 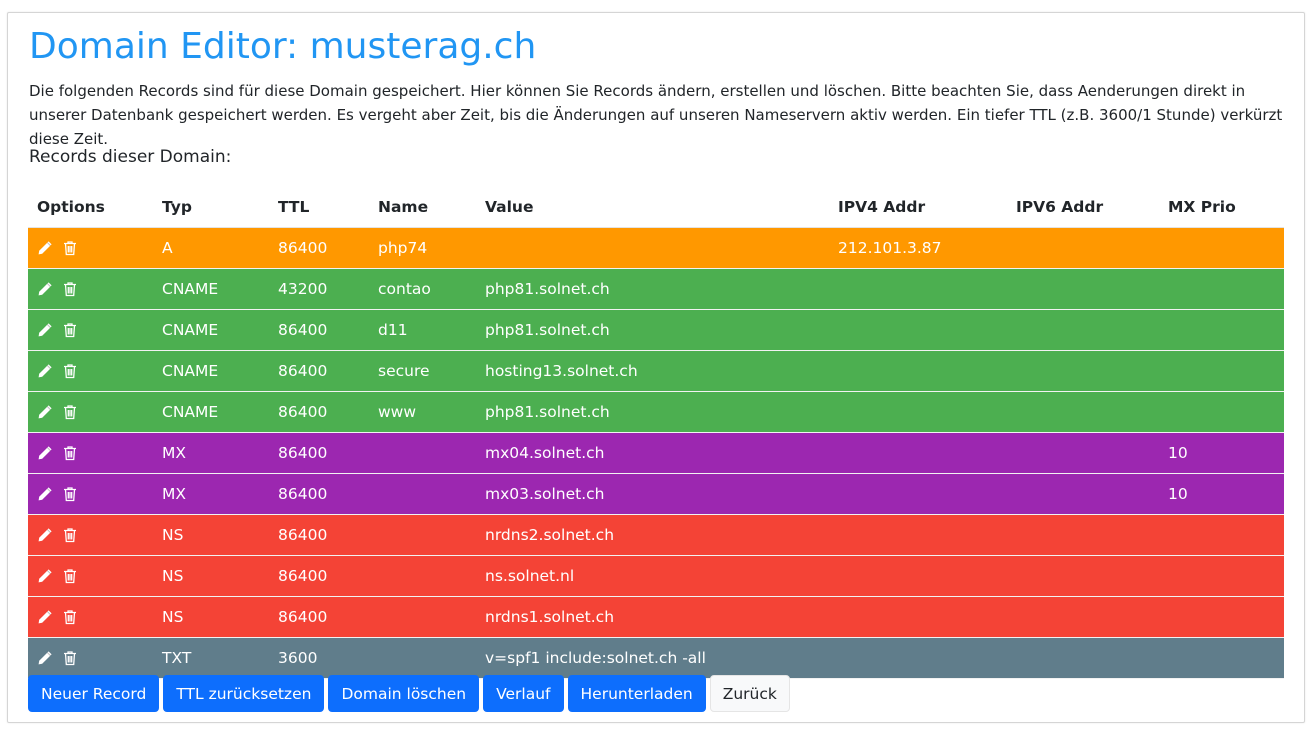 I want to click on record-value: v=spf1 include:solnet.ch -all, so click(x=652, y=658).